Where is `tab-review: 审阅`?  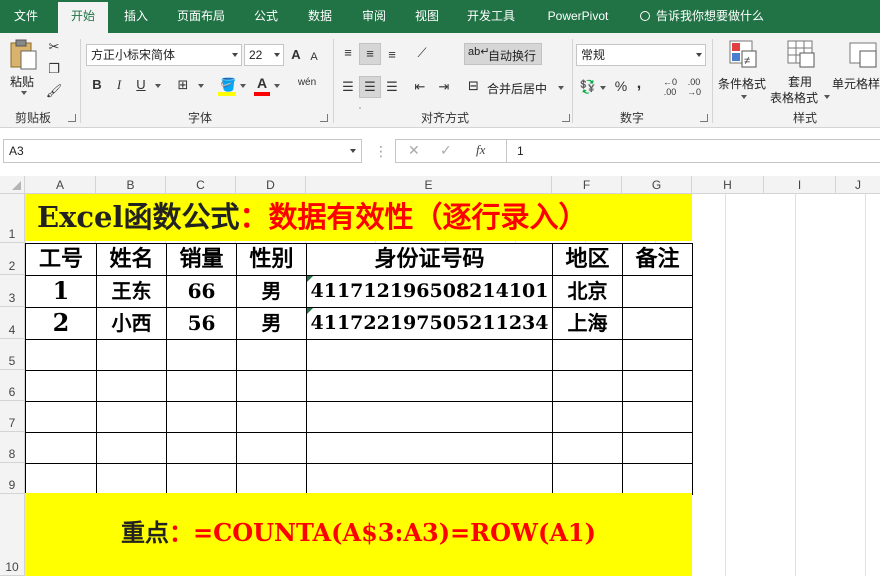 tab-review: 审阅 is located at coordinates (374, 16).